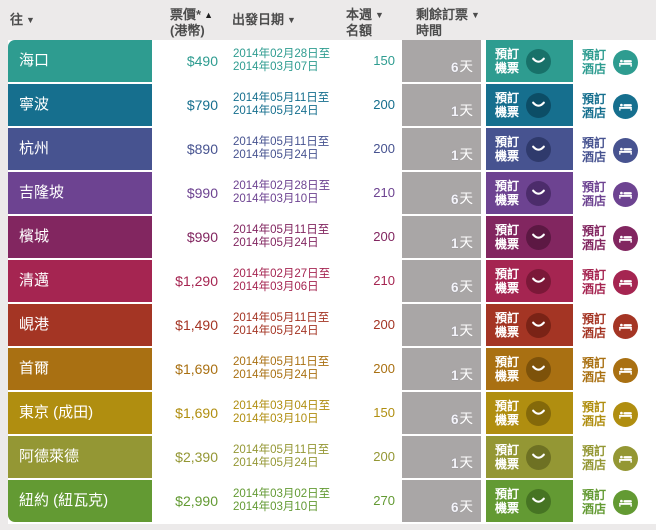 This screenshot has width=656, height=530. I want to click on header-destination: 往 ▼, so click(22, 20).